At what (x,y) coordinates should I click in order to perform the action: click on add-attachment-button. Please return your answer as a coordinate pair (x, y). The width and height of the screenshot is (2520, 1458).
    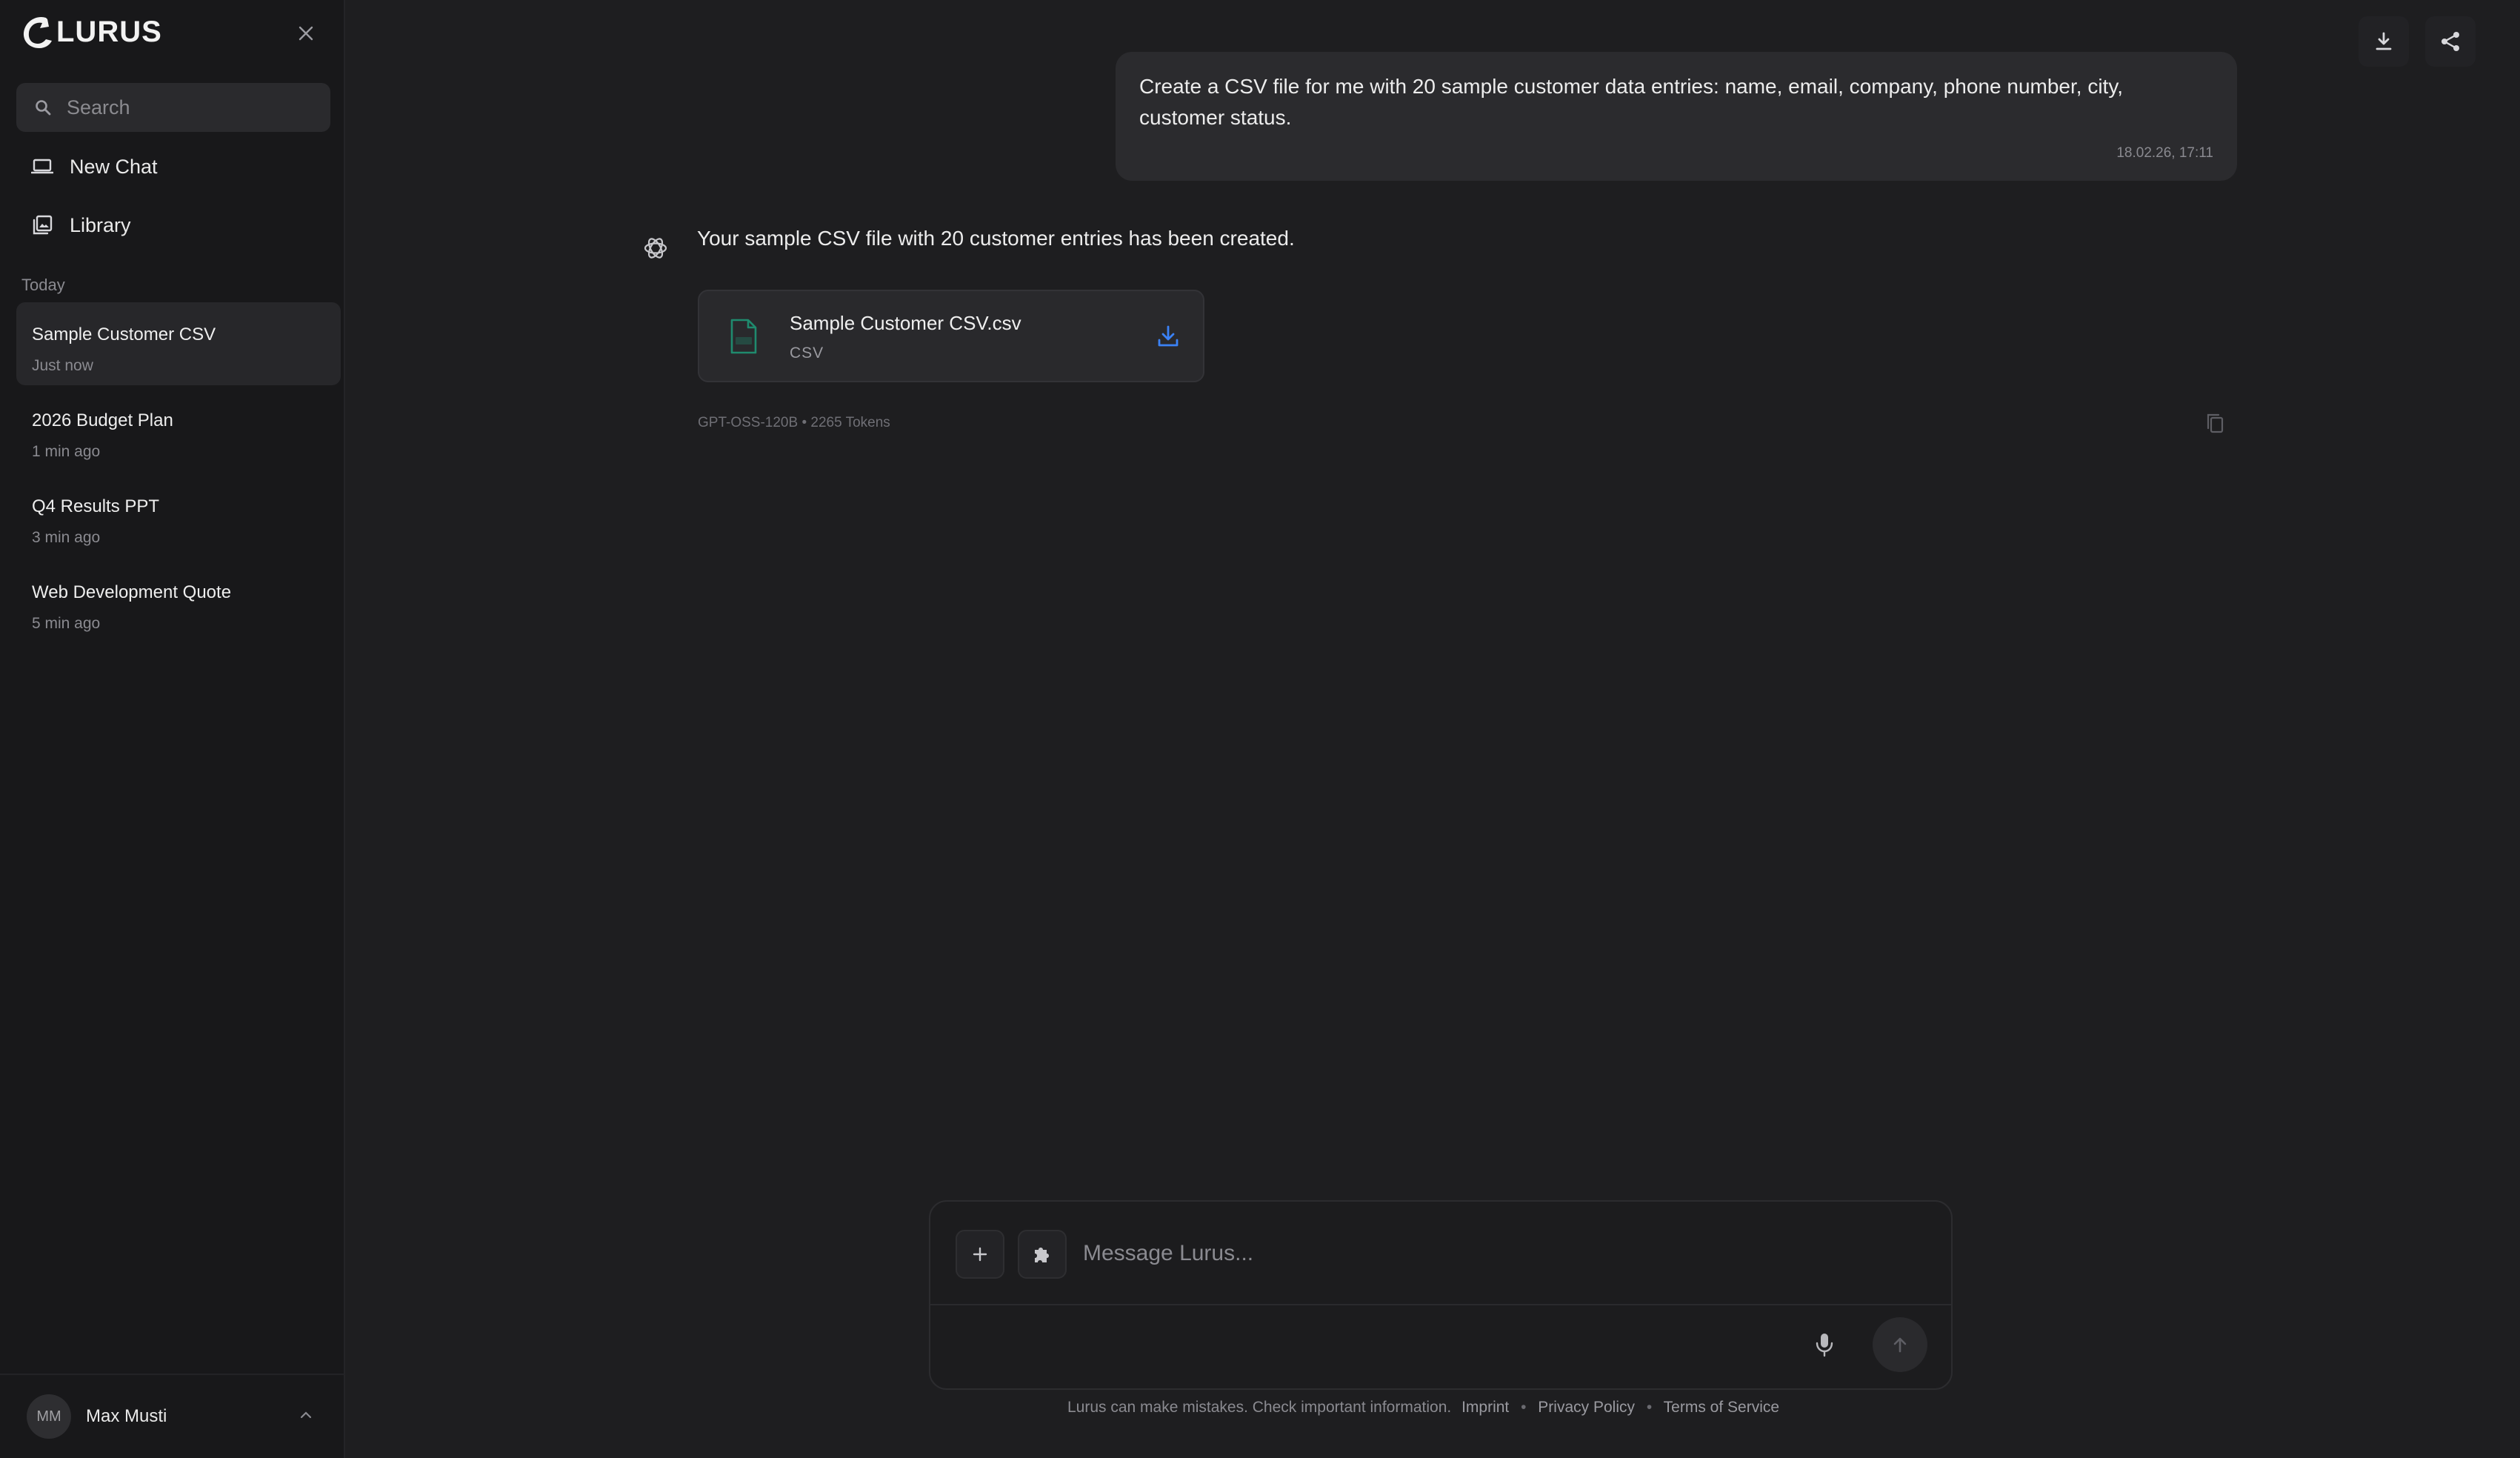
    Looking at the image, I should click on (980, 1254).